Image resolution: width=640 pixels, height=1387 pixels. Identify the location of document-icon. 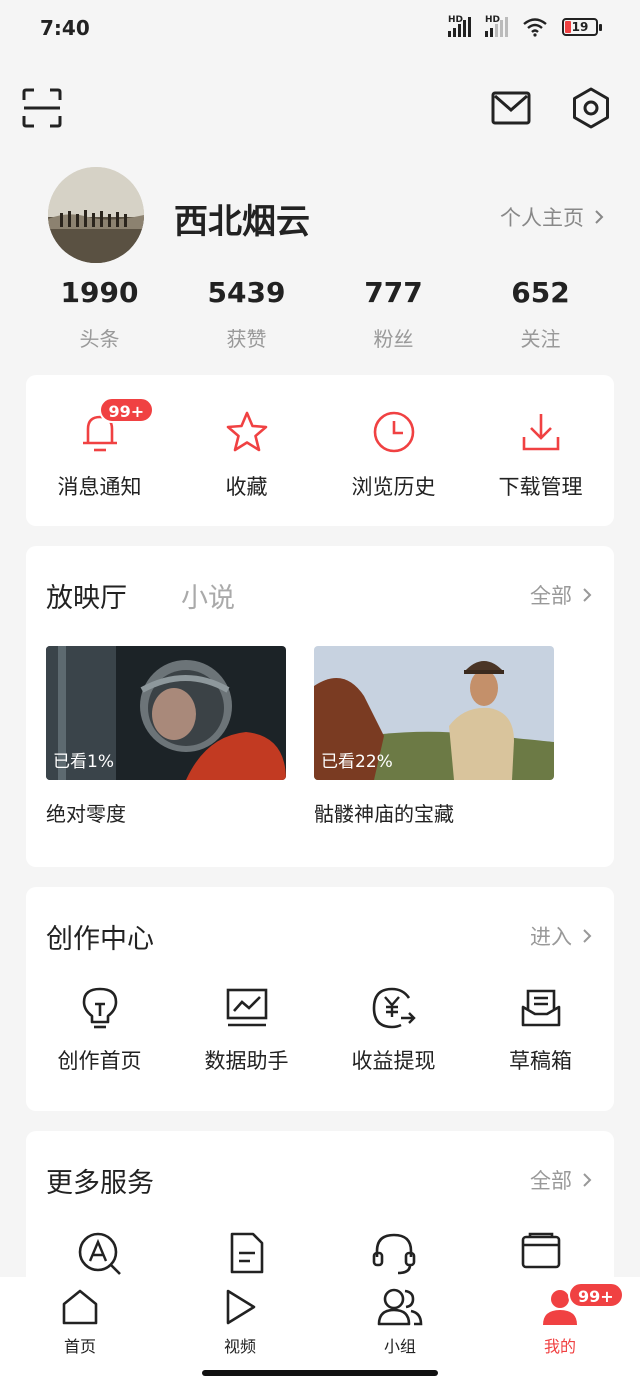
(246, 1253).